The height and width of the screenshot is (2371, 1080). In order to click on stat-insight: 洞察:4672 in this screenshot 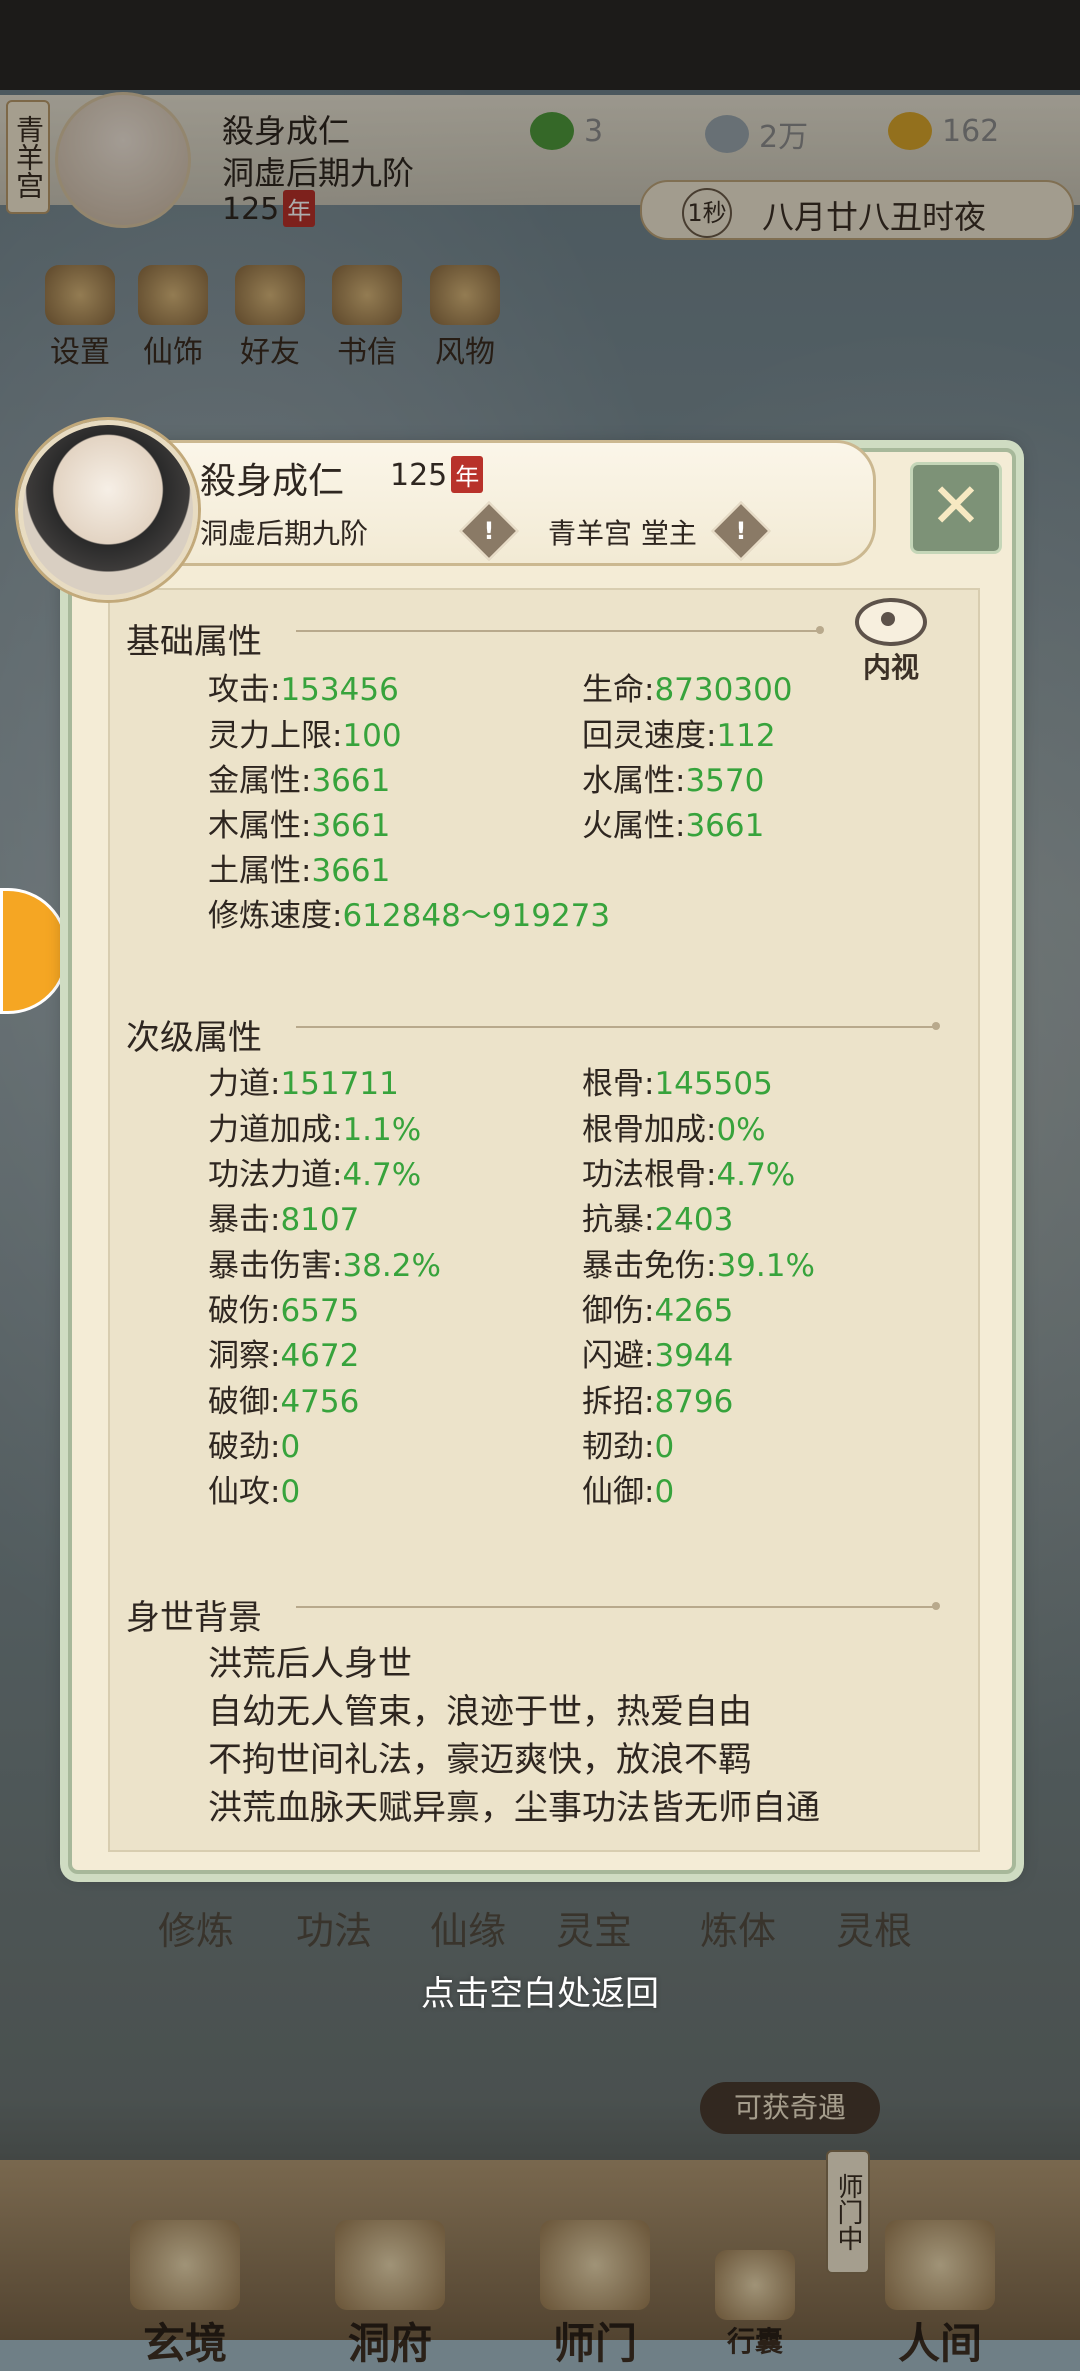, I will do `click(284, 1356)`.